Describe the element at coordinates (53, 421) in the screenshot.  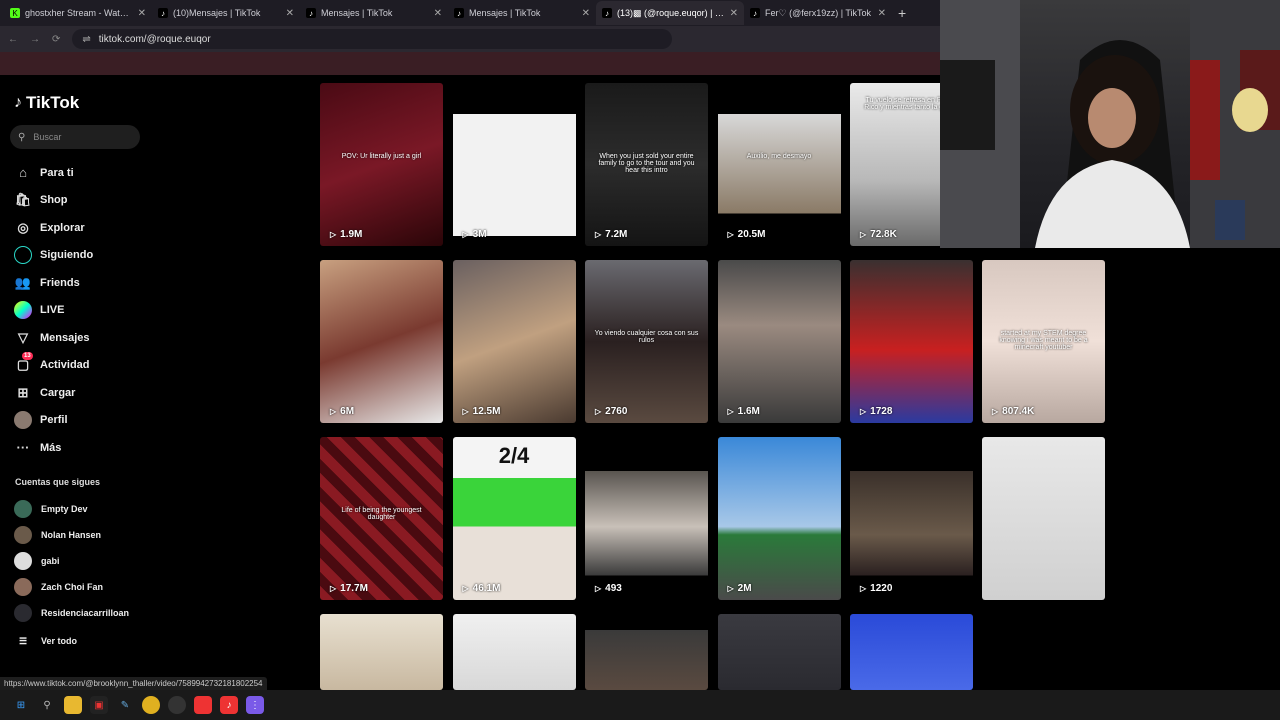
I see `nav-item-perfil: ● Perfil` at that location.